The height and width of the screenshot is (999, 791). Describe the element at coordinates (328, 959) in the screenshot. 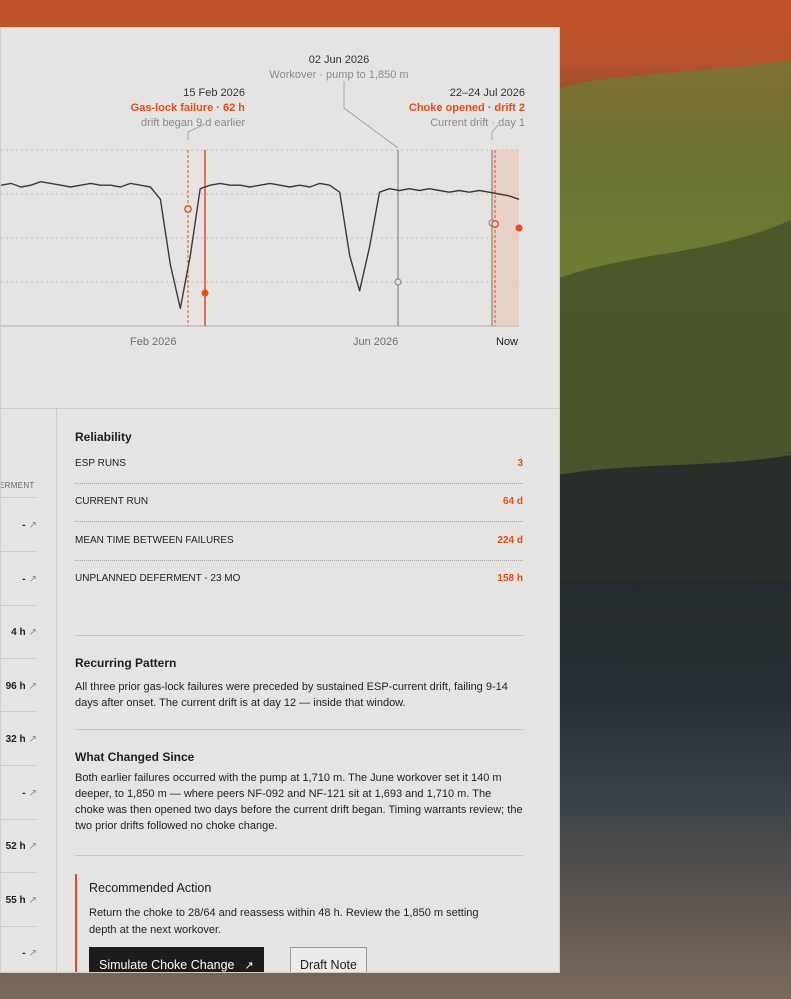

I see `draft-note-button: Draft Note` at that location.